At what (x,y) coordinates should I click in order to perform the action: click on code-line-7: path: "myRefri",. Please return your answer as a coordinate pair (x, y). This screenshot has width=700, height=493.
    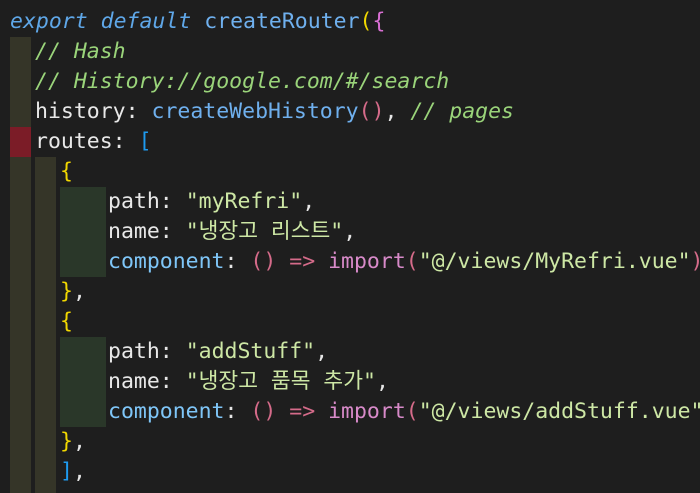
    Looking at the image, I should click on (211, 202).